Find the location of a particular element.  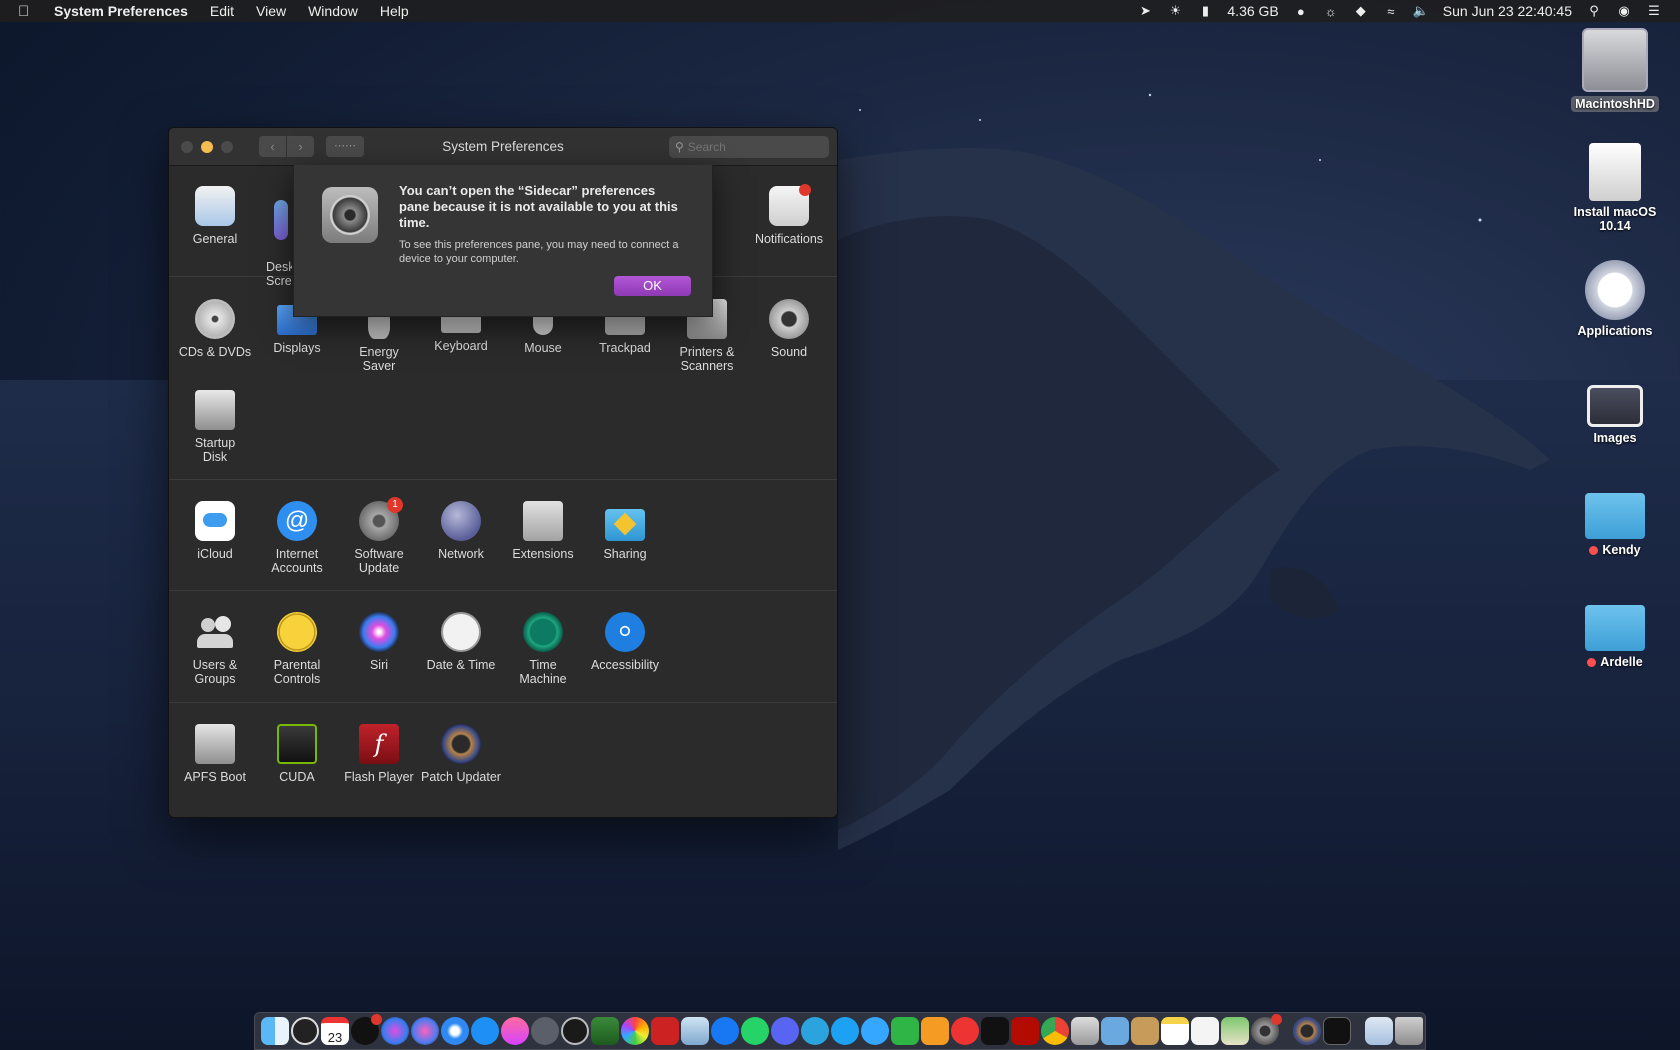

apfs-disk-icon is located at coordinates (215, 744).